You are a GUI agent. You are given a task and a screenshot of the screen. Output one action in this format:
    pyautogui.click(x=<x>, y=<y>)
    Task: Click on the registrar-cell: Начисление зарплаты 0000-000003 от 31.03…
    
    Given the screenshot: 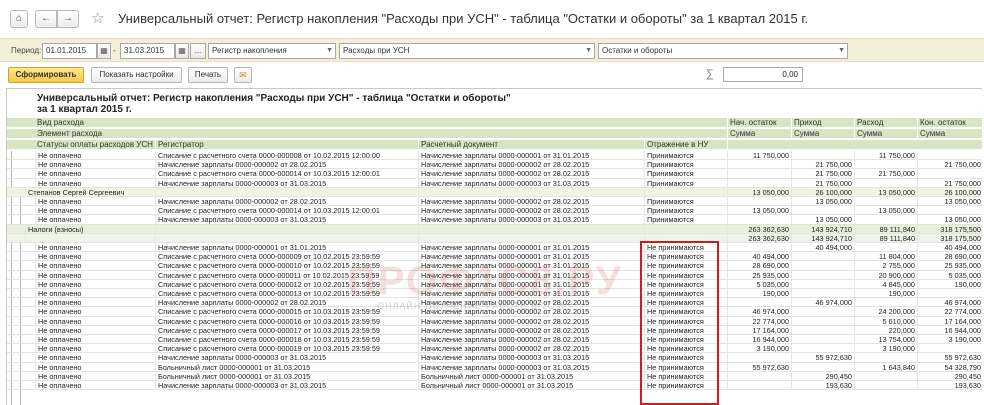 What is the action you would take?
    pyautogui.click(x=286, y=385)
    